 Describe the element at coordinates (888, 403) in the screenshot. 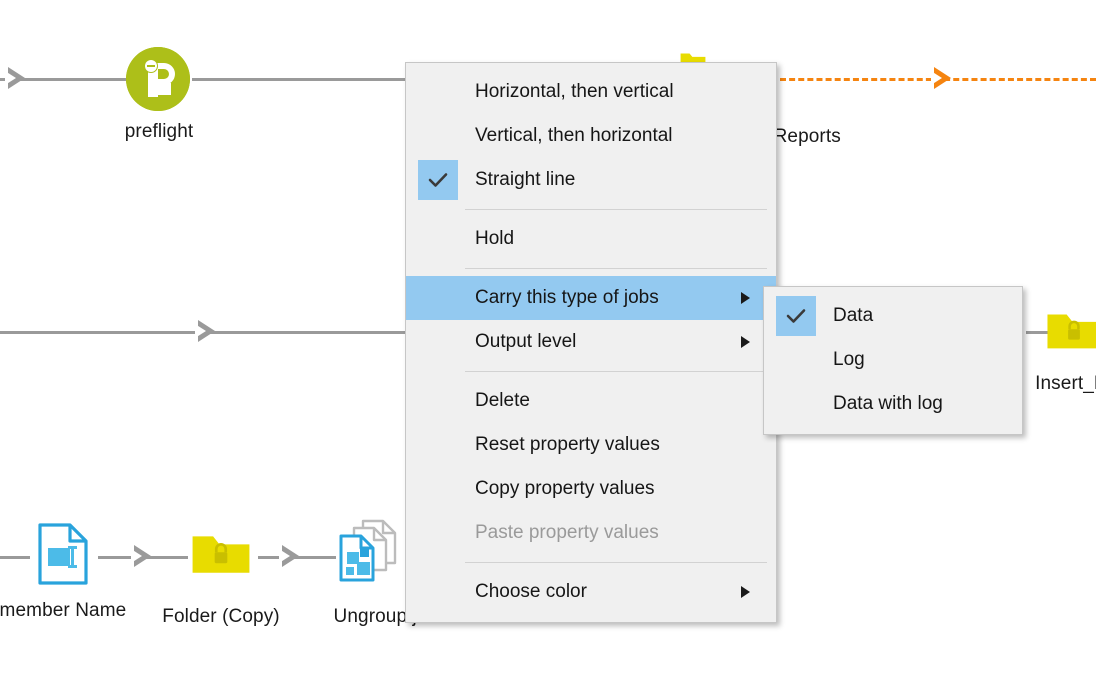

I see `submenu-item-label: Data with log` at that location.